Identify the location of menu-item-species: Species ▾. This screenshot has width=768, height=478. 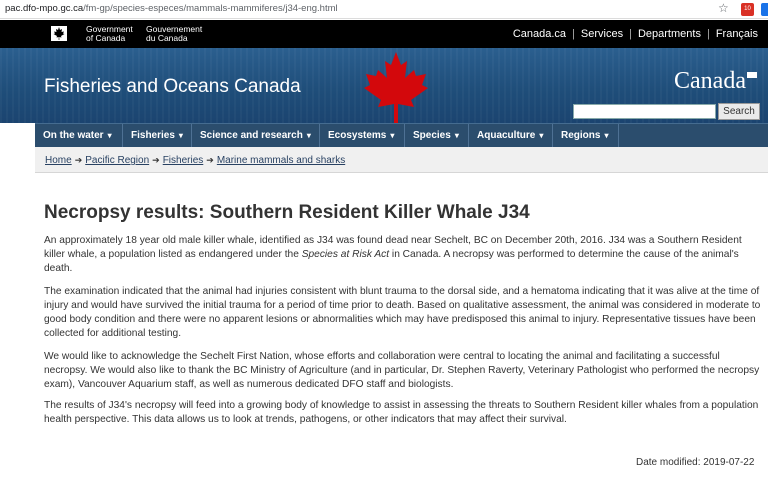
(437, 136).